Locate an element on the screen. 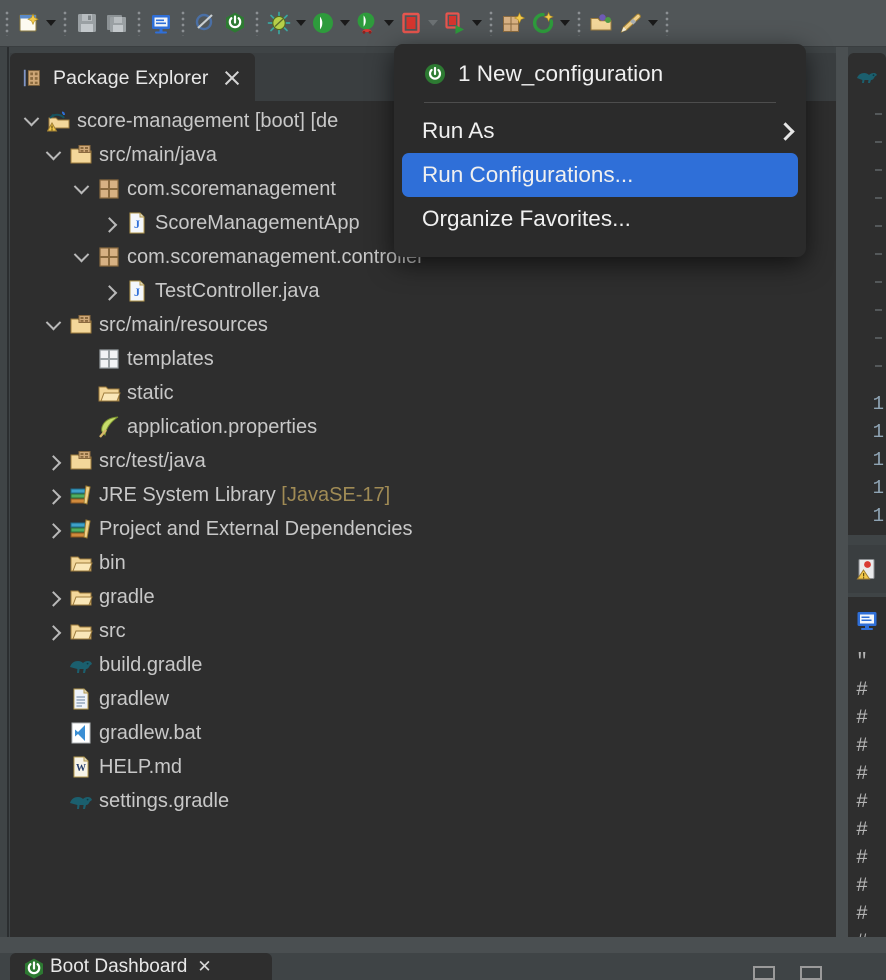 The width and height of the screenshot is (886, 980). terminate-dropdown-arrow is located at coordinates (433, 23).